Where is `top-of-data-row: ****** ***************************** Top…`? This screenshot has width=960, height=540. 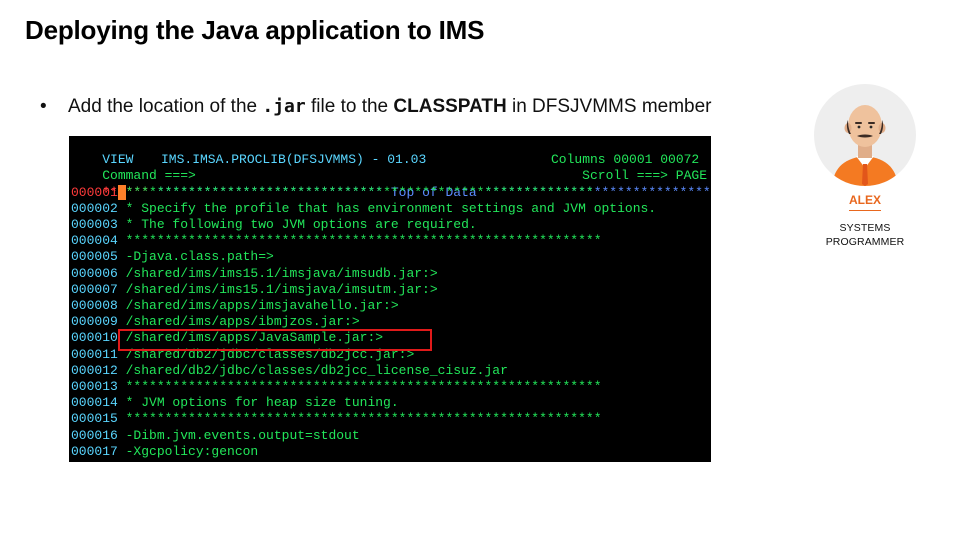 top-of-data-row: ****** ***************************** Top… is located at coordinates (391, 184).